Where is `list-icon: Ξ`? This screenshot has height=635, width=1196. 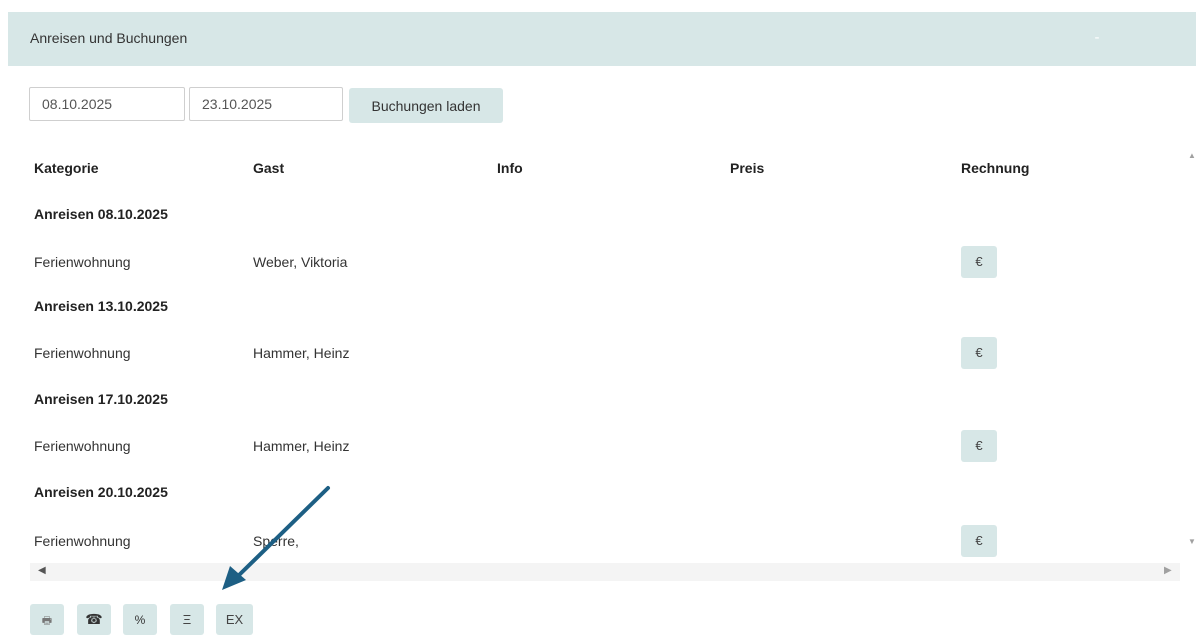 list-icon: Ξ is located at coordinates (187, 619).